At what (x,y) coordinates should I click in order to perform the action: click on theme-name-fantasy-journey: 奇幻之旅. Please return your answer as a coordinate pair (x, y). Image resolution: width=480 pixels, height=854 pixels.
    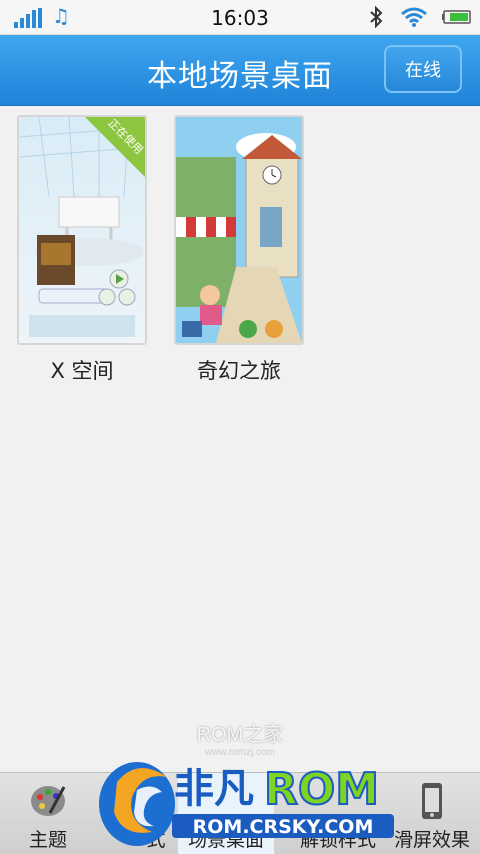
    Looking at the image, I should click on (239, 371).